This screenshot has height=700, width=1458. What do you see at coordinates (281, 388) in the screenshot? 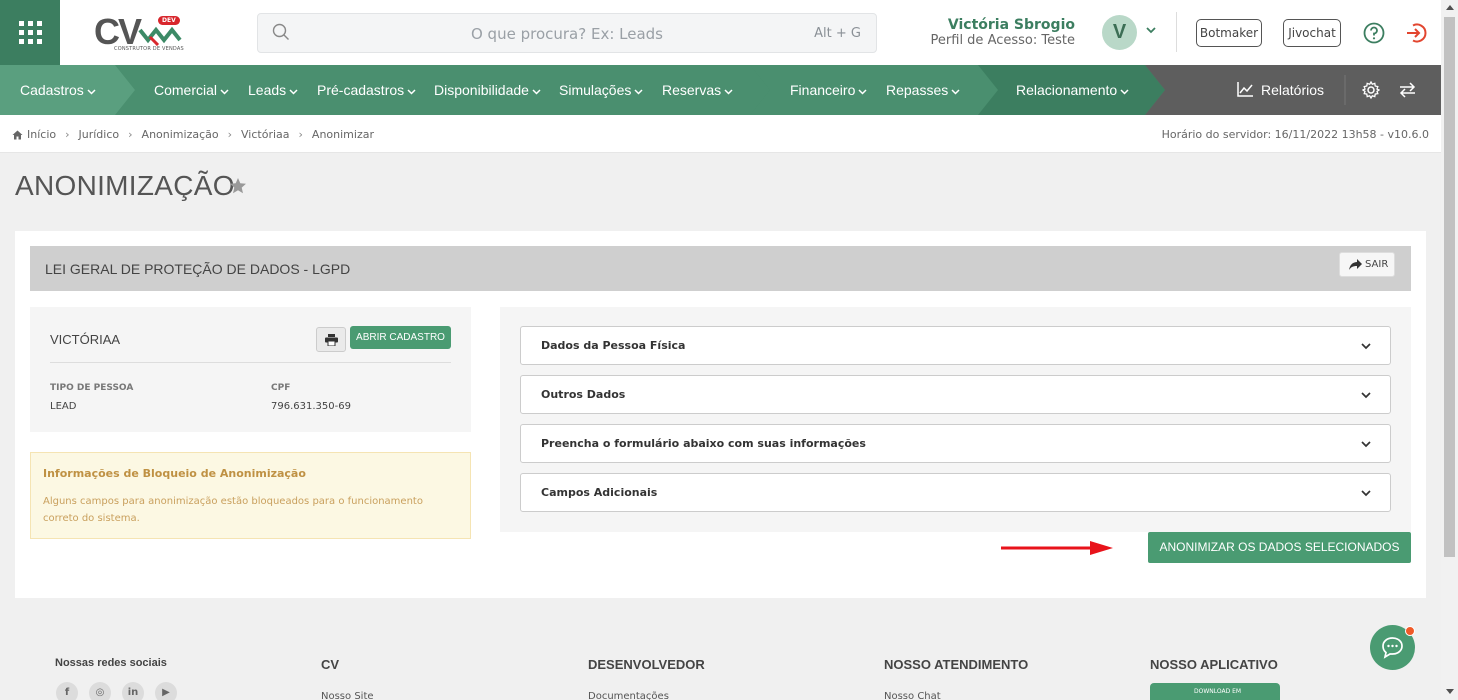
I see `cpf-label: CPF` at bounding box center [281, 388].